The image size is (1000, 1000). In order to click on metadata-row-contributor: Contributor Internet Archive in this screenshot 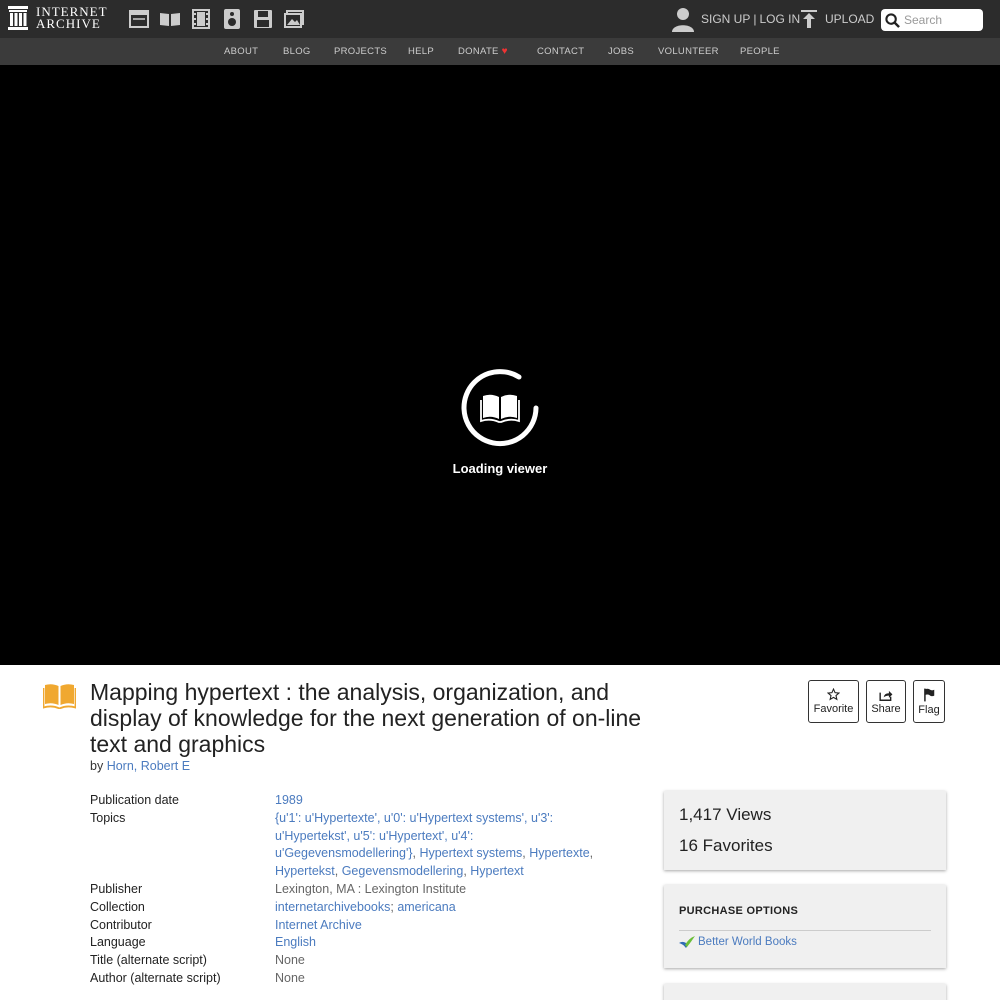, I will do `click(360, 926)`.